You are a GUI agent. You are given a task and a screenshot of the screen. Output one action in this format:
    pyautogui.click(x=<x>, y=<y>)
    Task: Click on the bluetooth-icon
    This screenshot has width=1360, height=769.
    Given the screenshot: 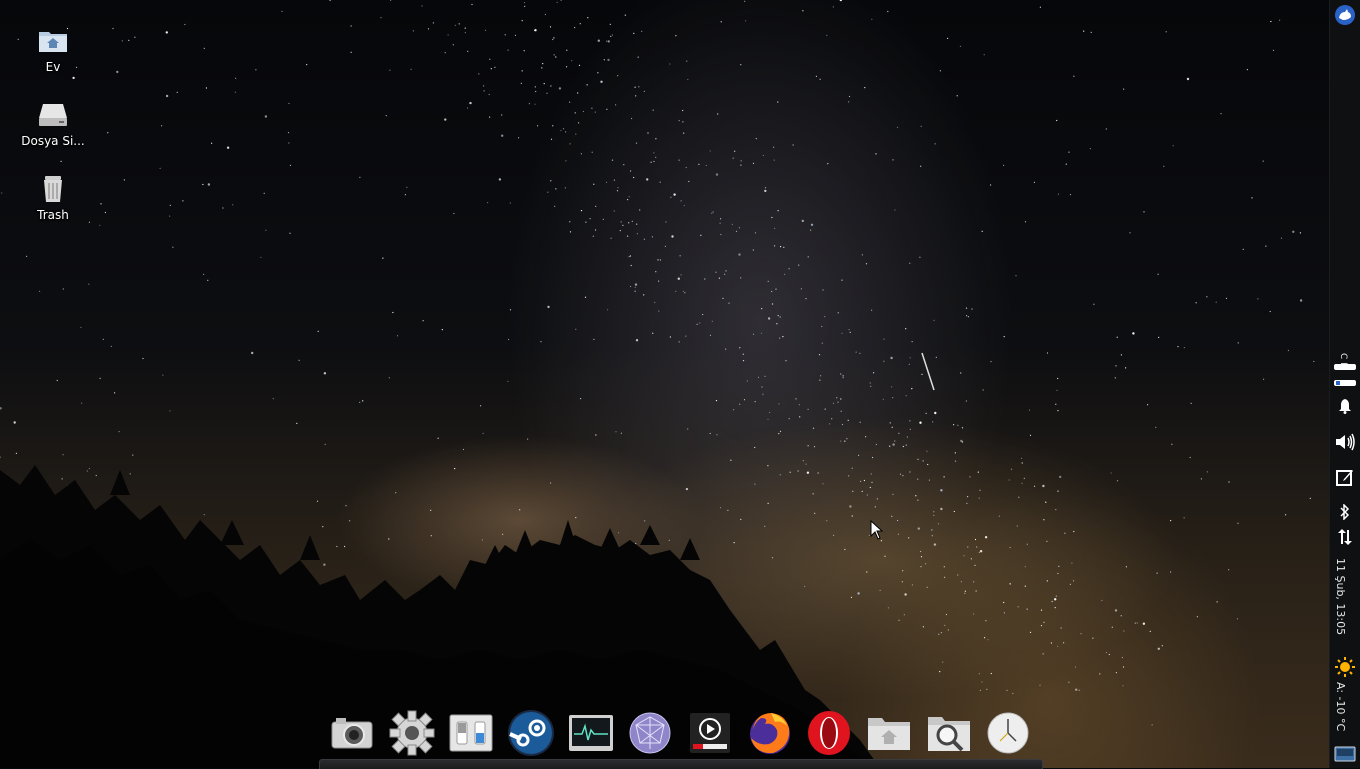 What is the action you would take?
    pyautogui.click(x=1345, y=512)
    